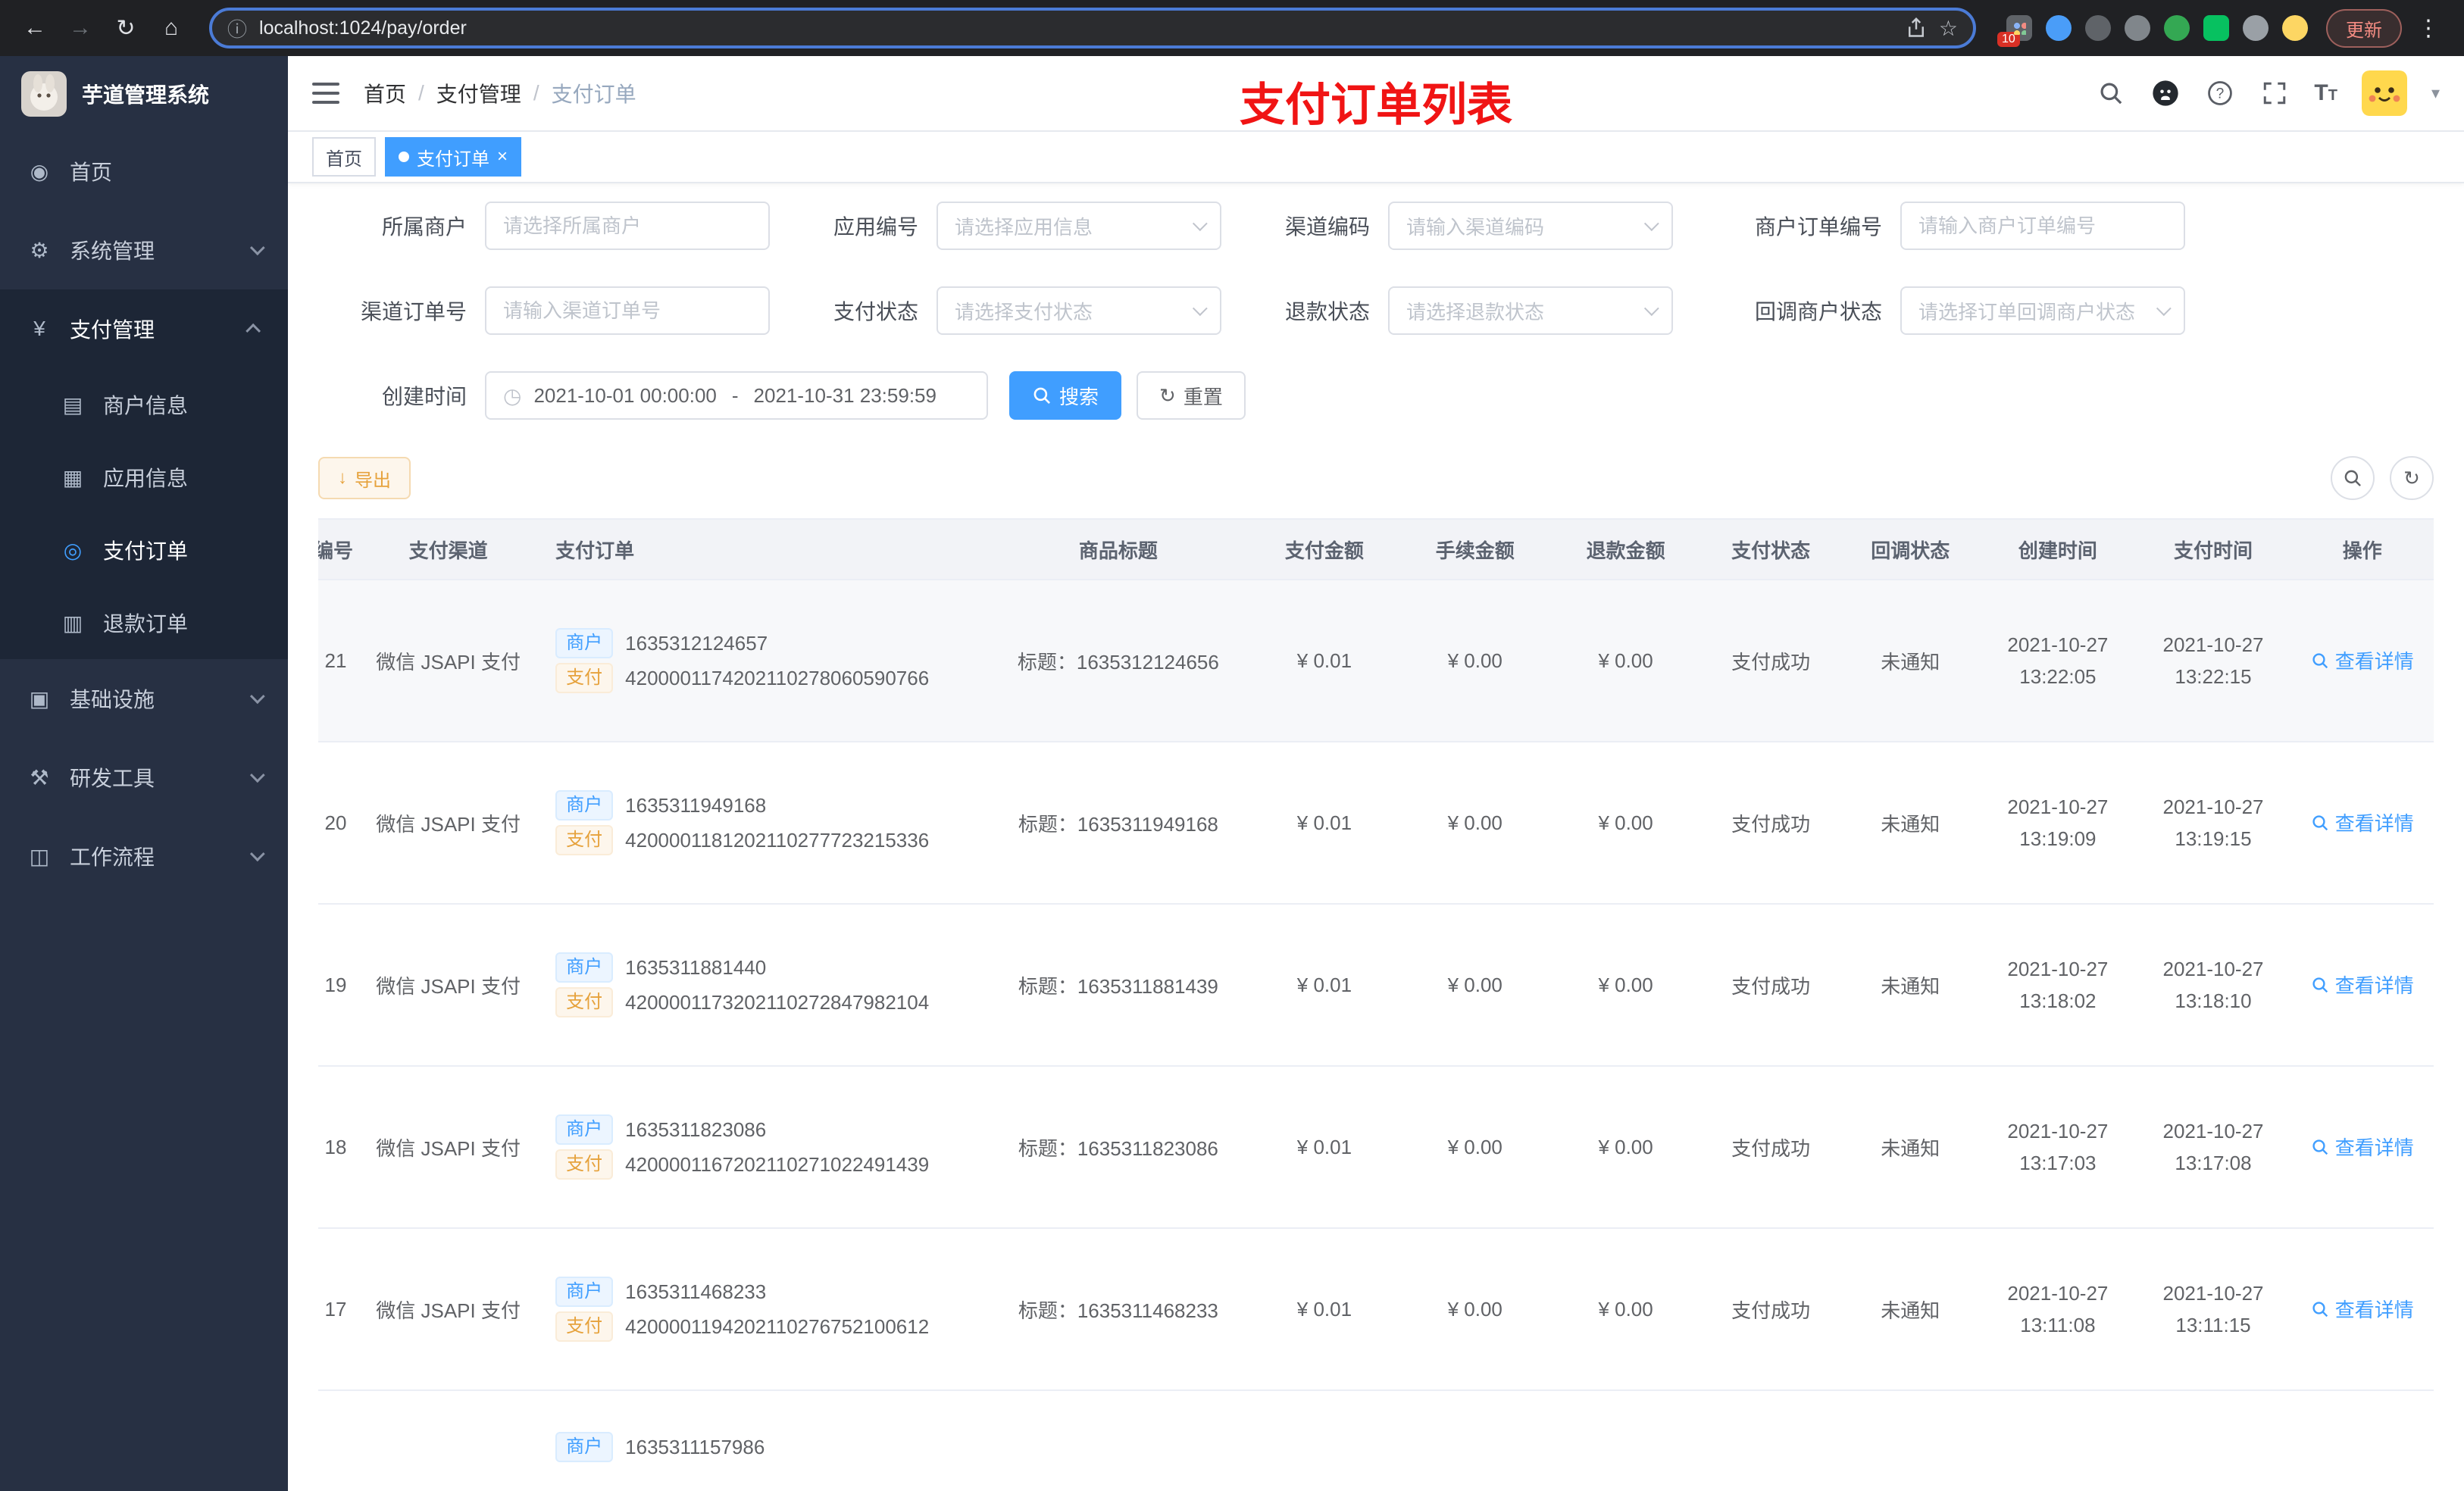 This screenshot has height=1491, width=2464. What do you see at coordinates (2098, 28) in the screenshot?
I see `extension-icon-dark` at bounding box center [2098, 28].